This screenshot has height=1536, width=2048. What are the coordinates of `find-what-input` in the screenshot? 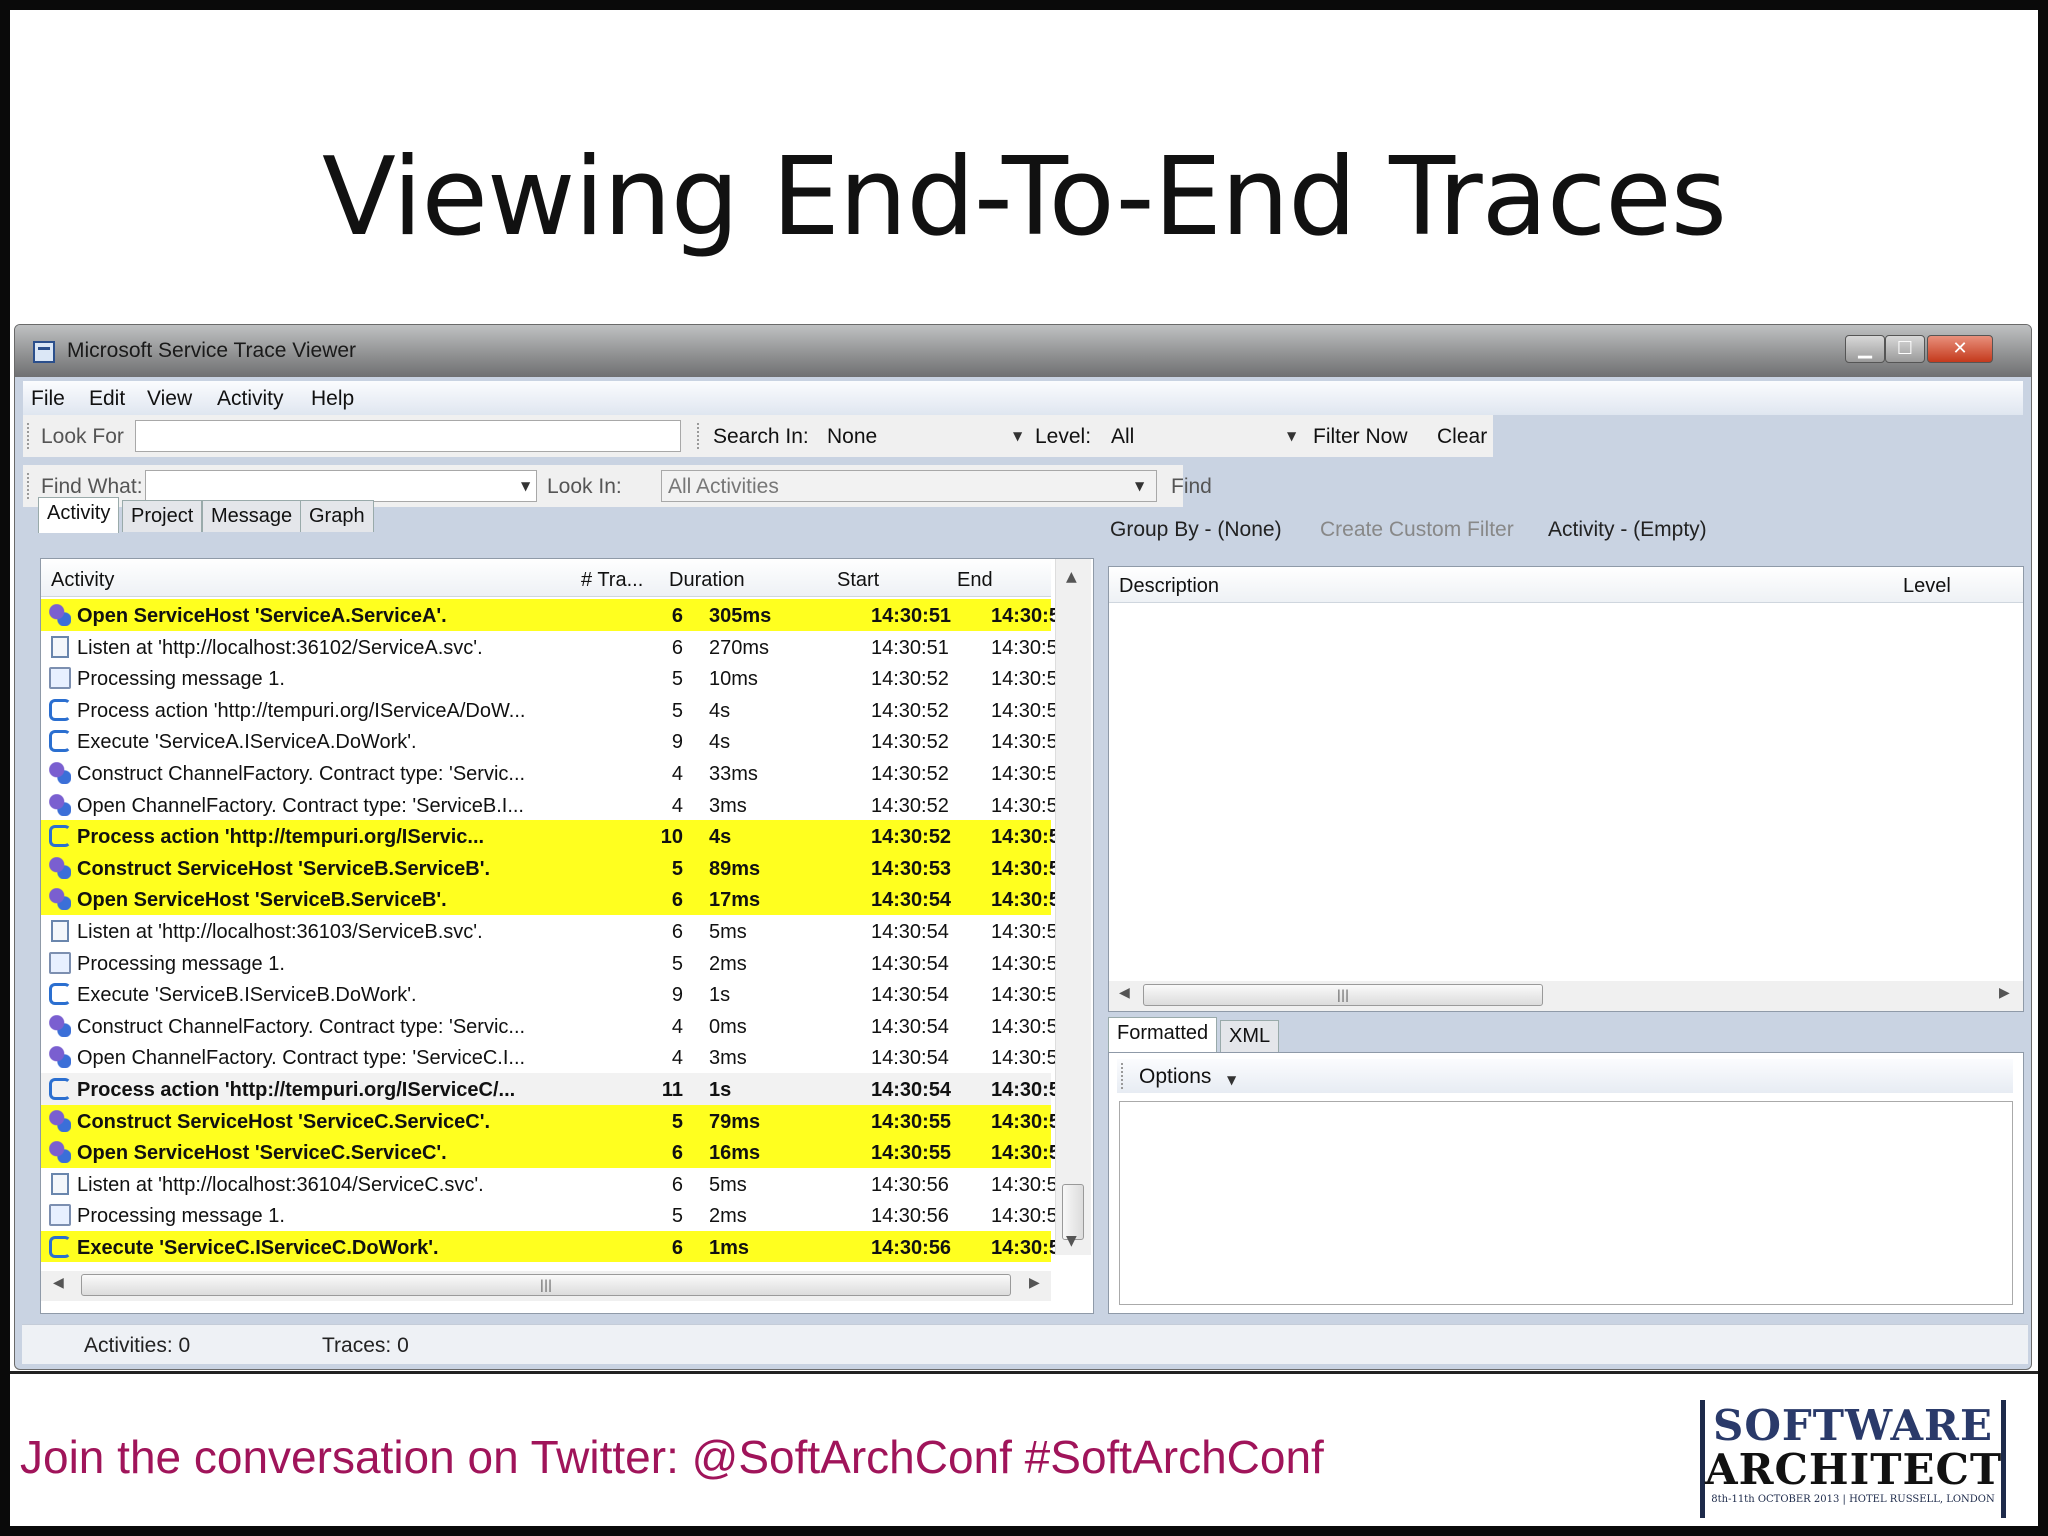 It's located at (341, 486).